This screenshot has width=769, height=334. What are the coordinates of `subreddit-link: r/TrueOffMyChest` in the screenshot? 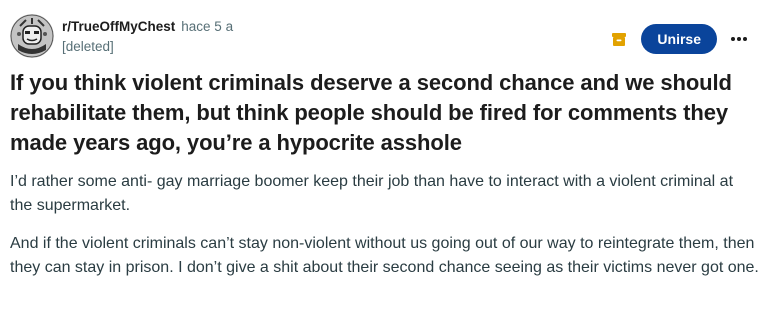 It's located at (118, 26).